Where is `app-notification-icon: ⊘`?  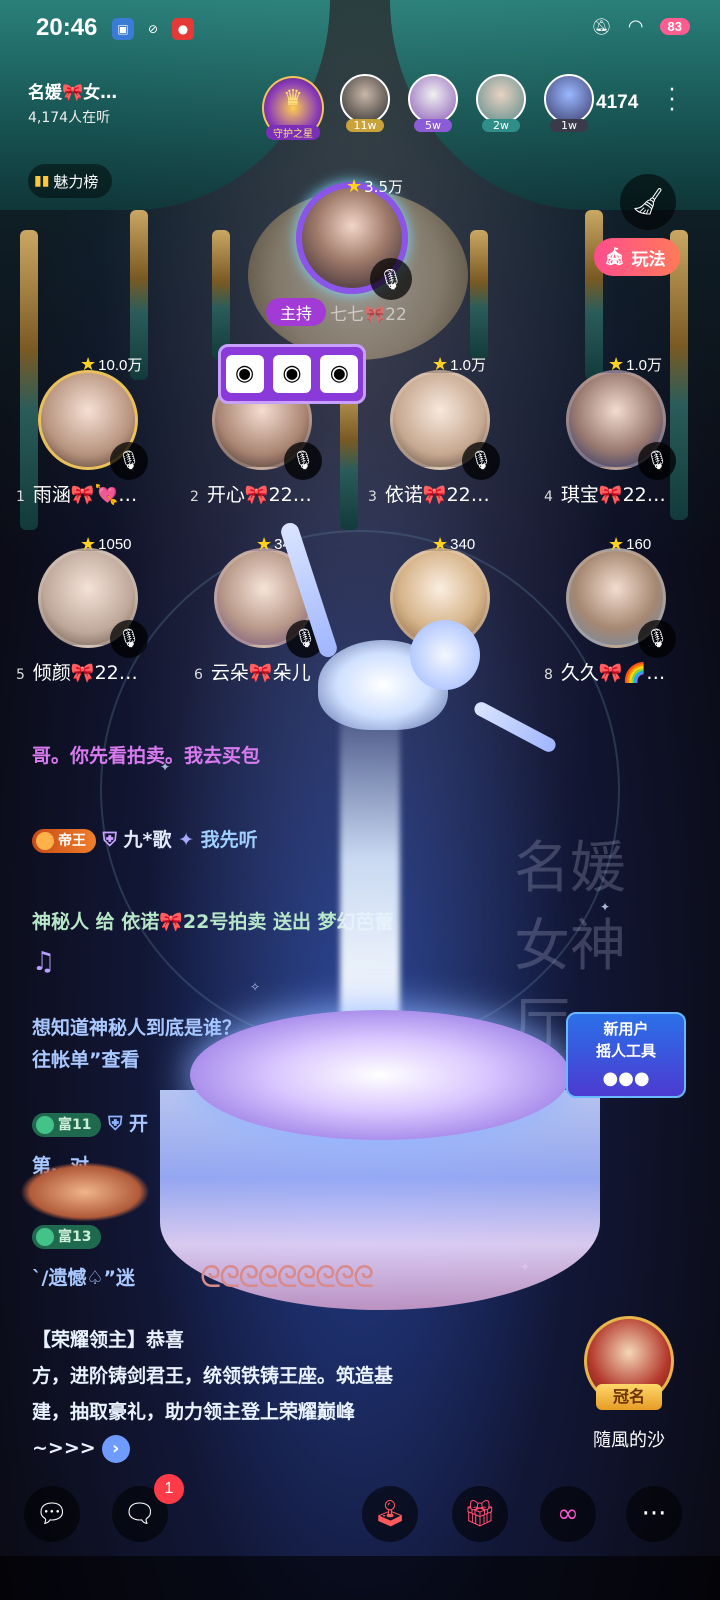
app-notification-icon: ⊘ is located at coordinates (153, 29).